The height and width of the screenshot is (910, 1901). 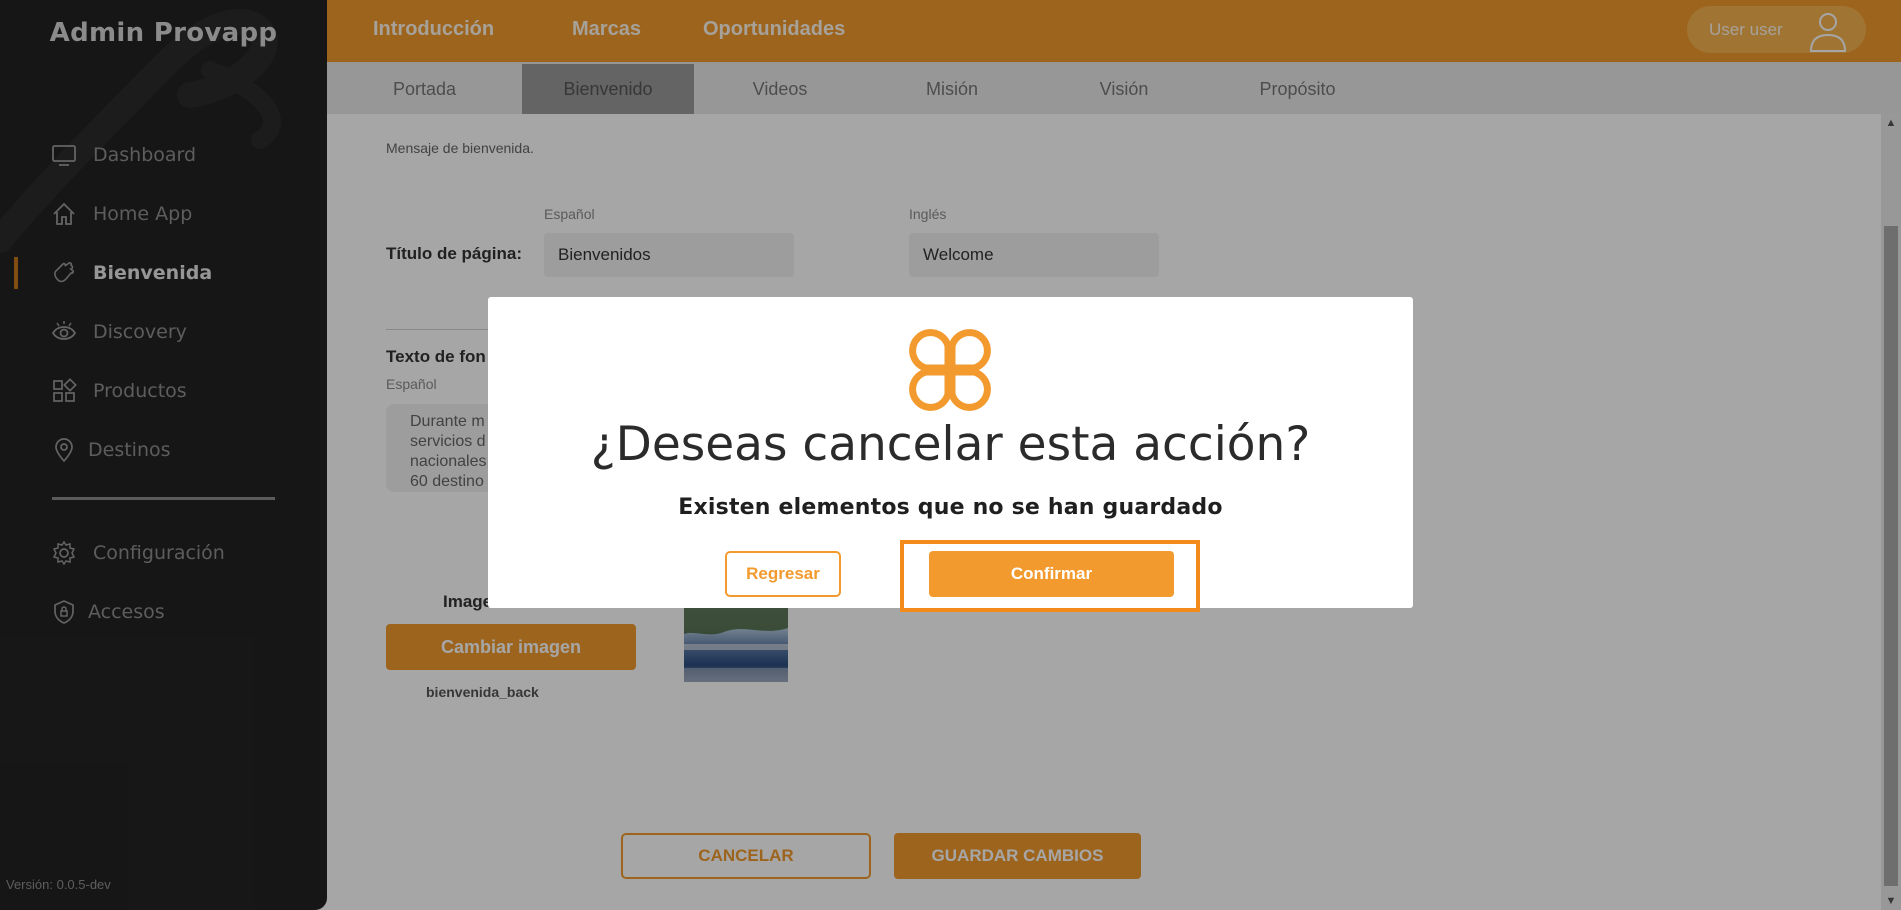 What do you see at coordinates (783, 574) in the screenshot?
I see `back-button: Regresar` at bounding box center [783, 574].